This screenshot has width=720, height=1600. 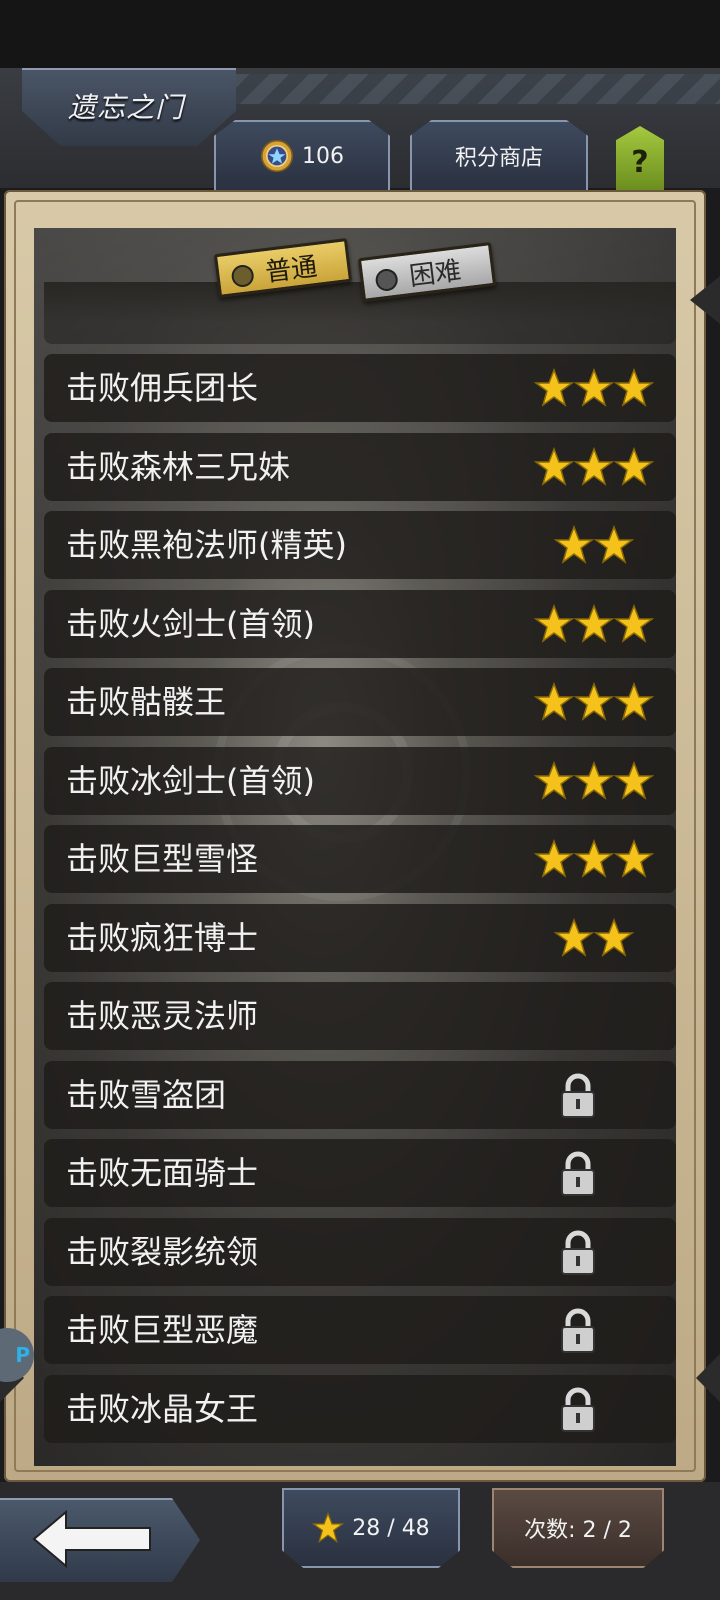 What do you see at coordinates (162, 859) in the screenshot?
I see `quest-label: 击败巨型雪怪` at bounding box center [162, 859].